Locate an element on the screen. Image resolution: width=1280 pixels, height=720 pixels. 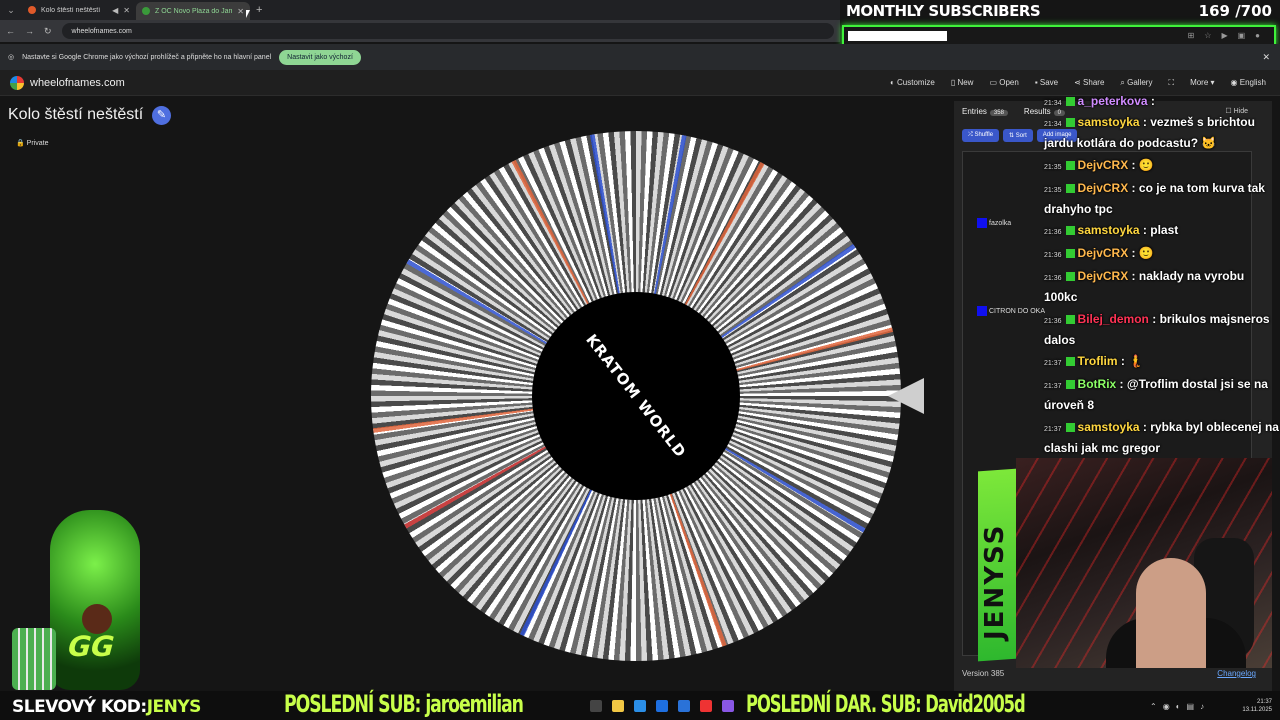
browser-toolbar: ← → ↻ wheelofnames.com is located at coordinates (420, 31).